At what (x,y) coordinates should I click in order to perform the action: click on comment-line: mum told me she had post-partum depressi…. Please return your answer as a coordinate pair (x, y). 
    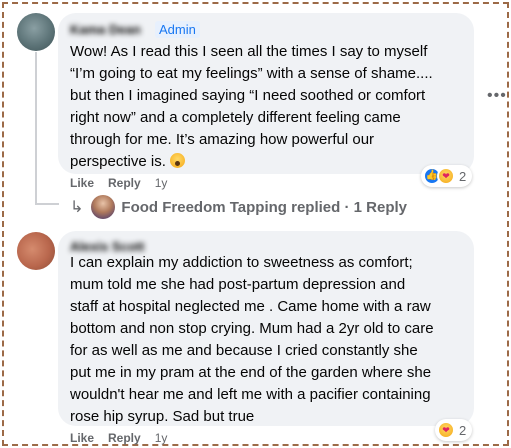
    Looking at the image, I should click on (238, 284).